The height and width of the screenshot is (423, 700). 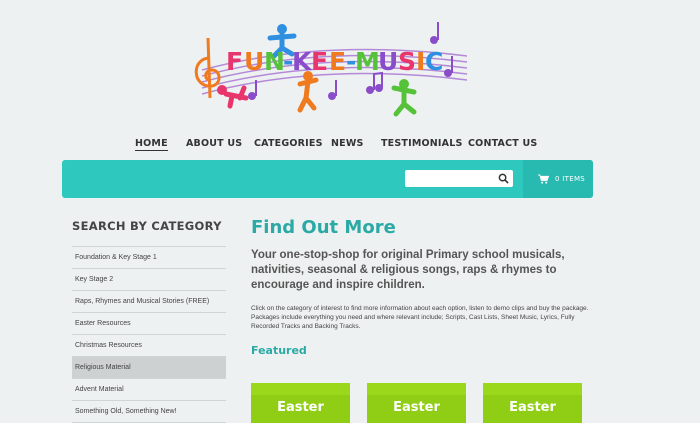 I want to click on nav-contact-us: CONTACT US, so click(x=502, y=143).